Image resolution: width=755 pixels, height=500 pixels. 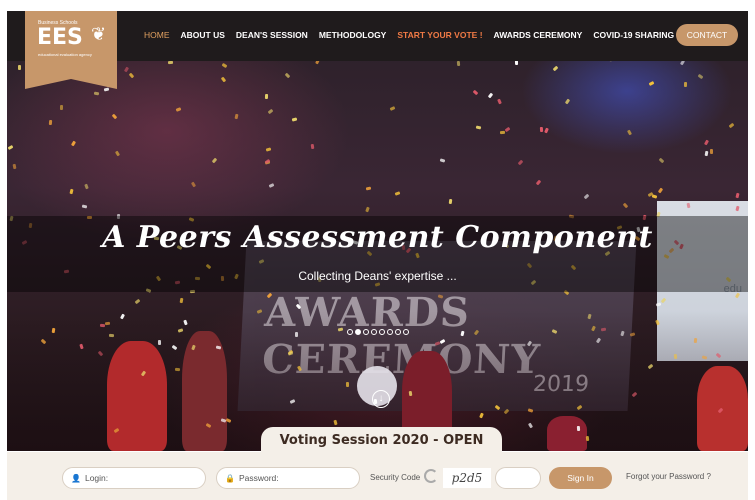 I want to click on hero-headline: A Peers Assessment Component, so click(x=377, y=237).